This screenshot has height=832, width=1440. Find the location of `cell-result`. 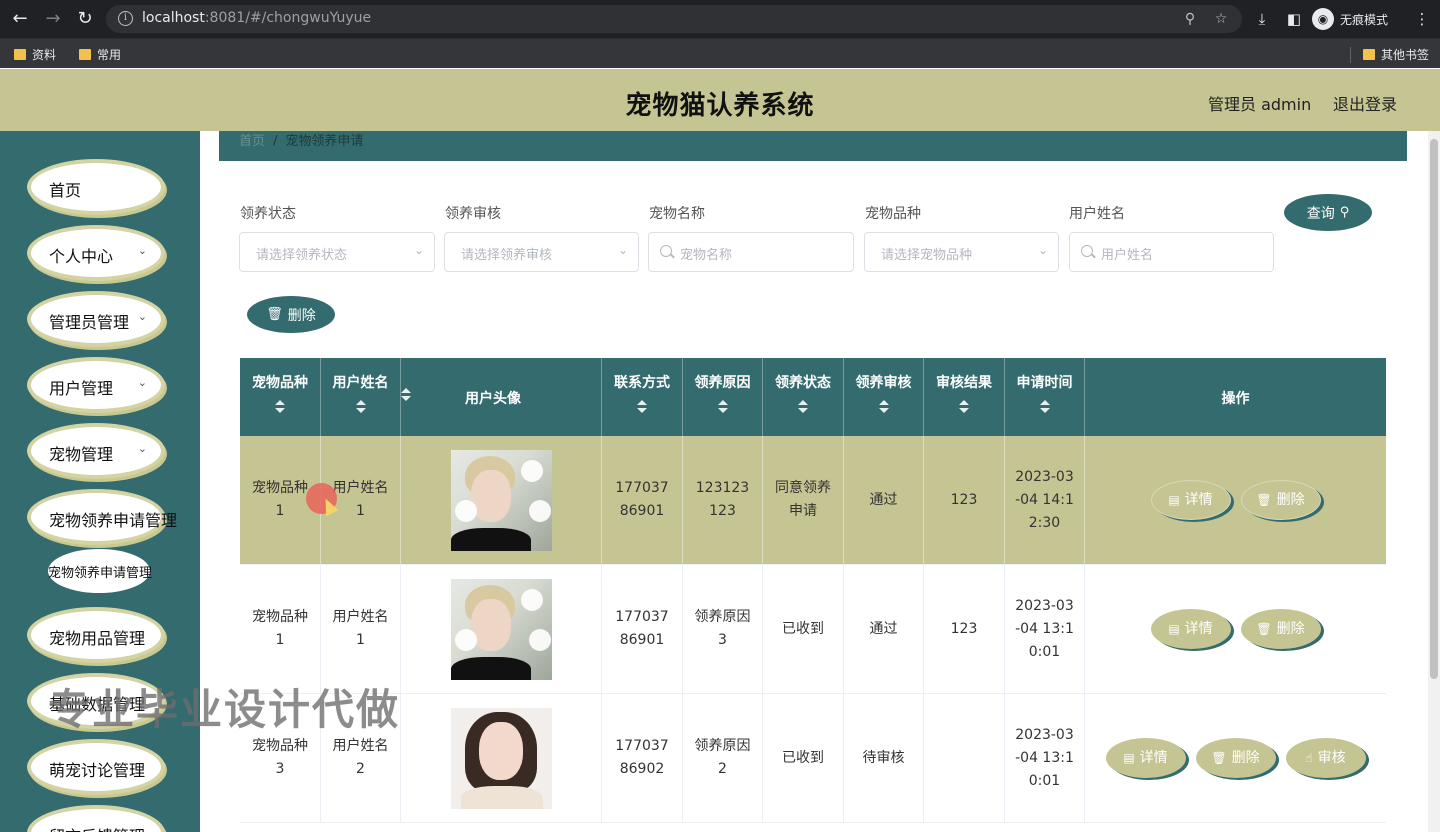

cell-result is located at coordinates (964, 758).